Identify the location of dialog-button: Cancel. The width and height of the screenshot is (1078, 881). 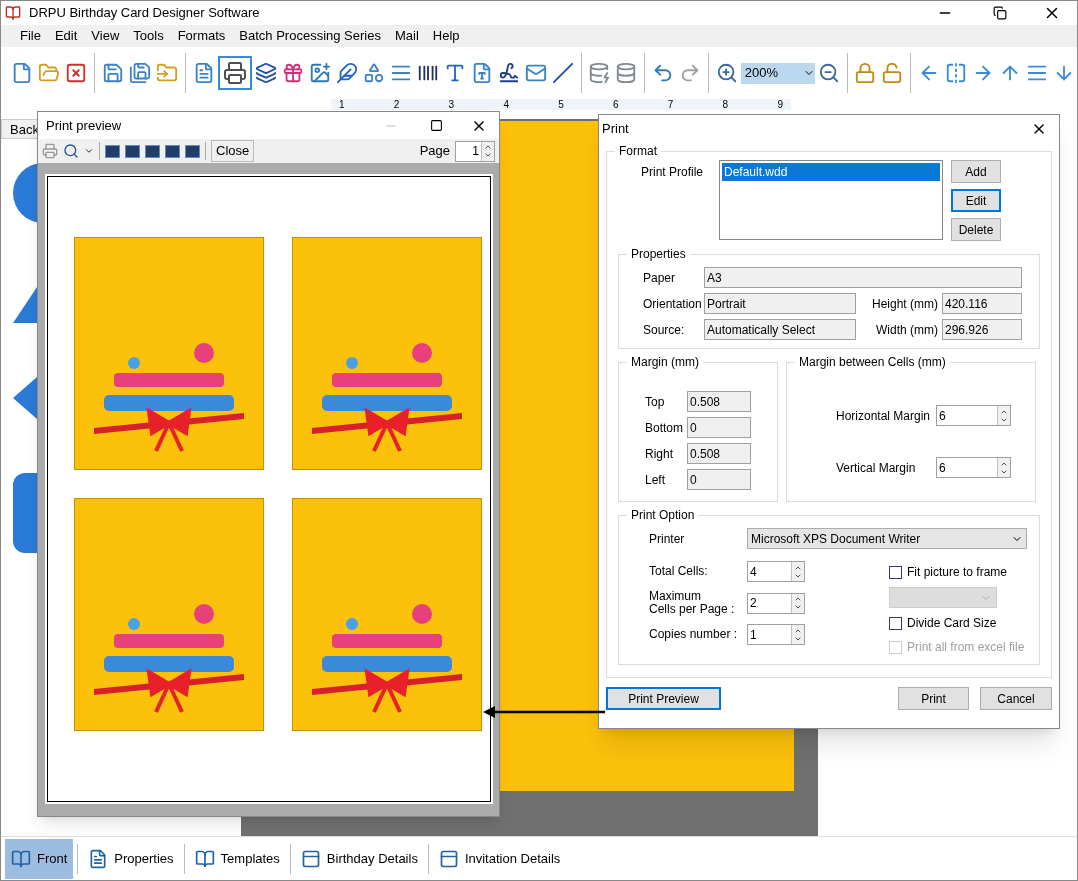
(1016, 698).